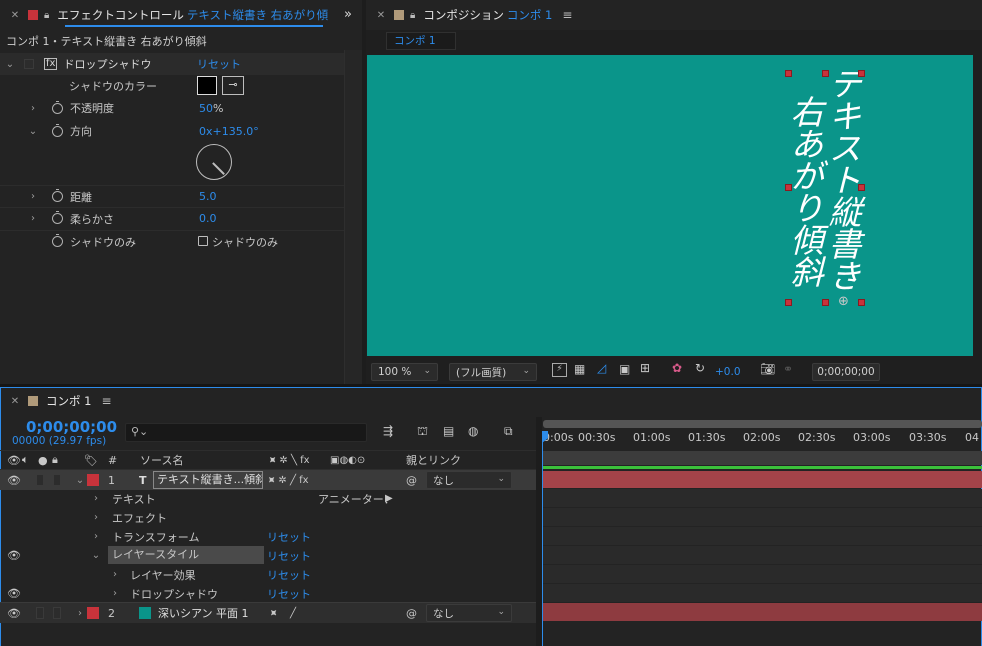 This screenshot has height=646, width=982. I want to click on drop-shadow-reset-link: リセット, so click(289, 594).